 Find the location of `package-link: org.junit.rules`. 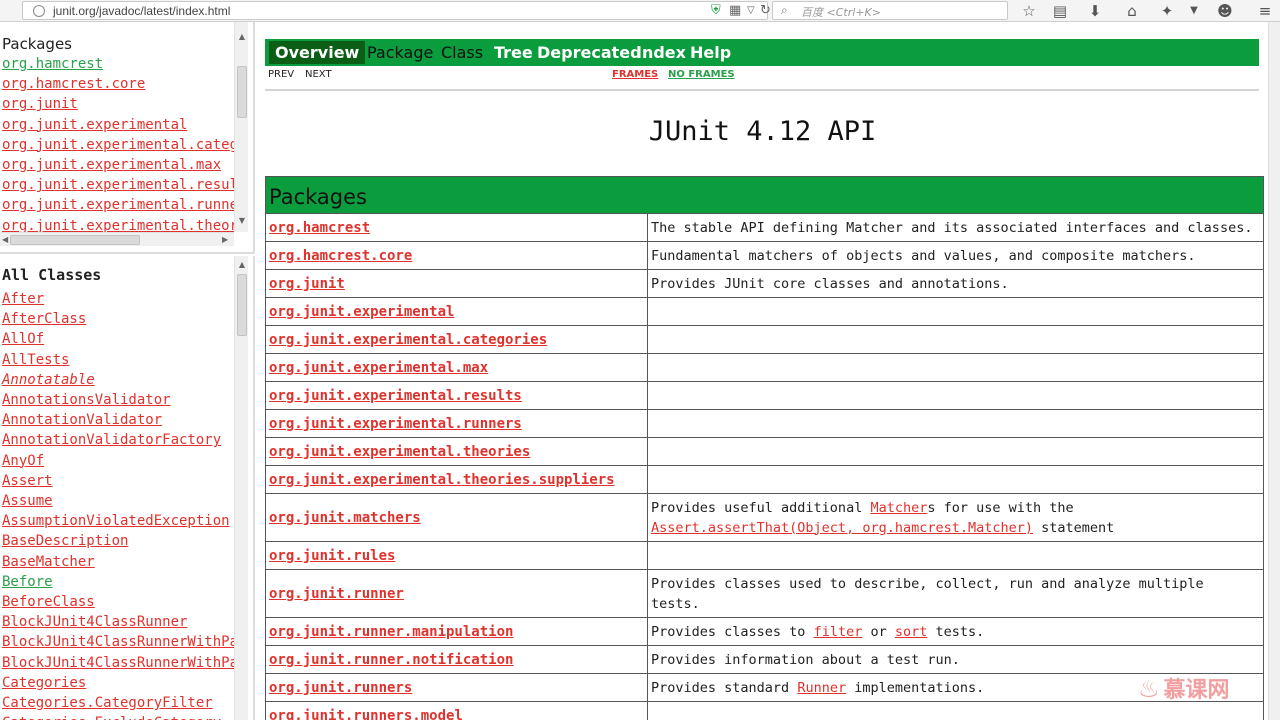

package-link: org.junit.rules is located at coordinates (332, 556).